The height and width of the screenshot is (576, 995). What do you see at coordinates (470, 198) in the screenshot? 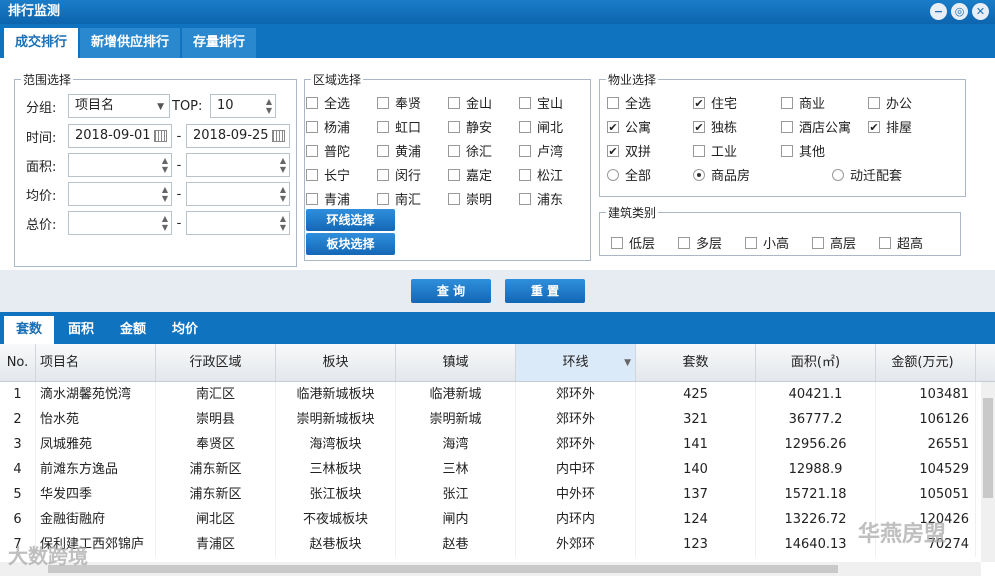
I see `region-checkbox: 崇明` at bounding box center [470, 198].